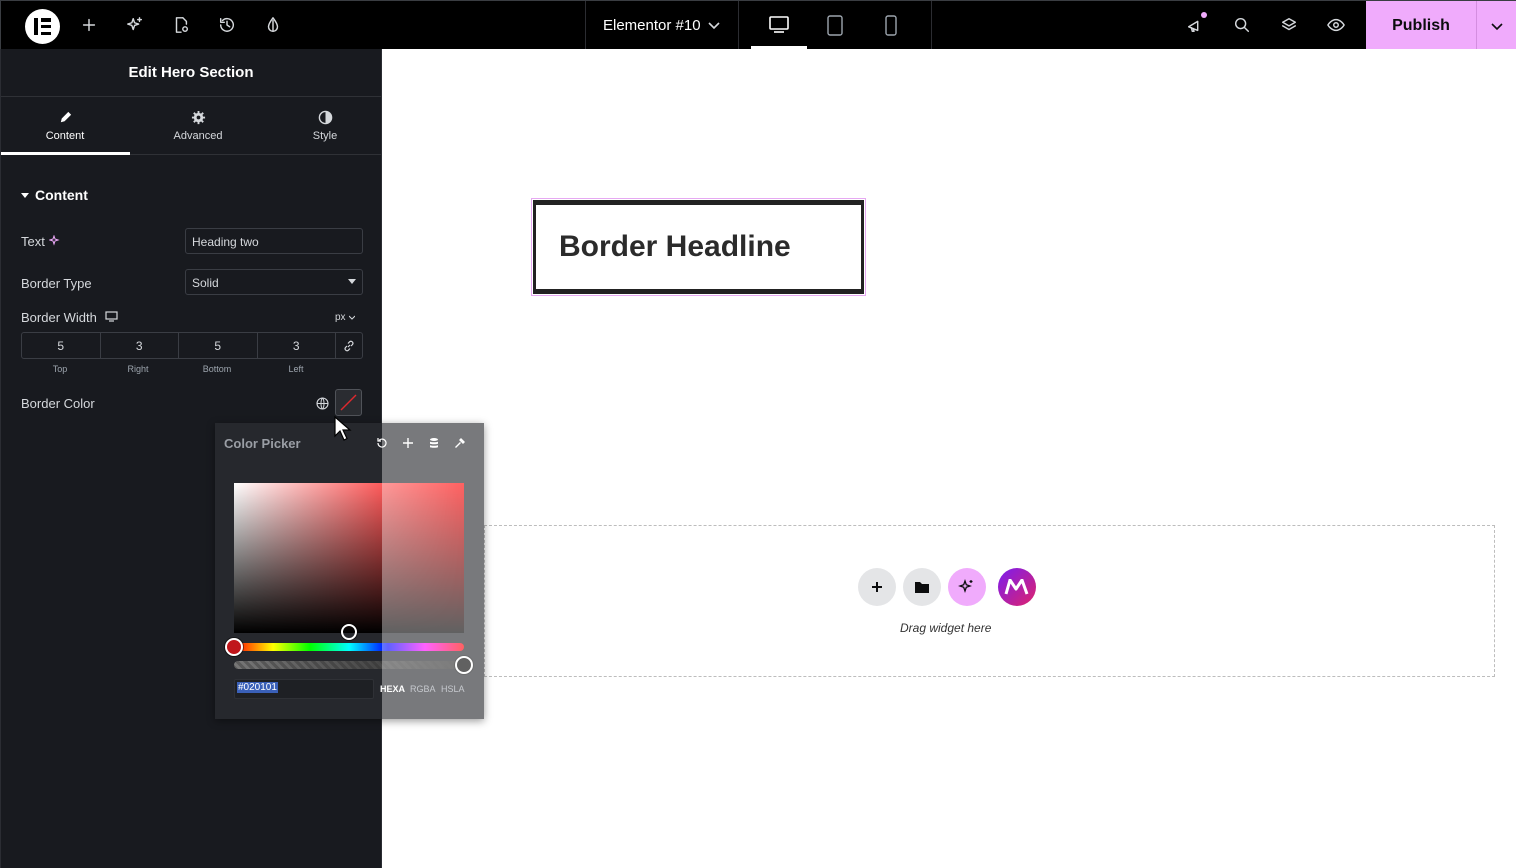  What do you see at coordinates (33, 241) in the screenshot?
I see `text-label: Text` at bounding box center [33, 241].